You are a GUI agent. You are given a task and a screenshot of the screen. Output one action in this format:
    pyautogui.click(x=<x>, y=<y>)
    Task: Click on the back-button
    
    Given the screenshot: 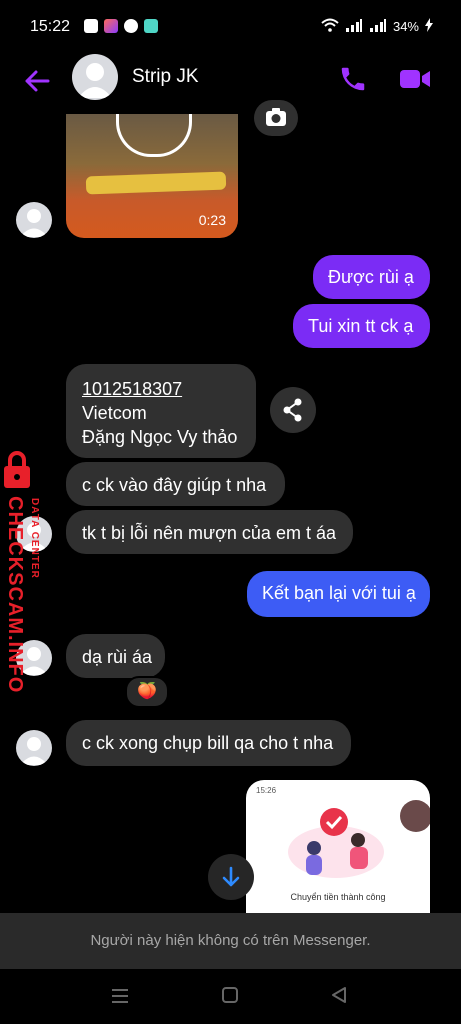 What is the action you would take?
    pyautogui.click(x=37, y=81)
    